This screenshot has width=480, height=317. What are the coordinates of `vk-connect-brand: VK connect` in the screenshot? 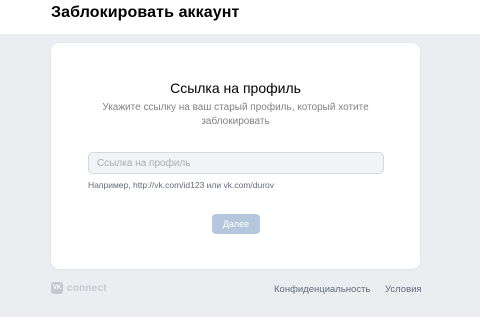 It's located at (79, 288).